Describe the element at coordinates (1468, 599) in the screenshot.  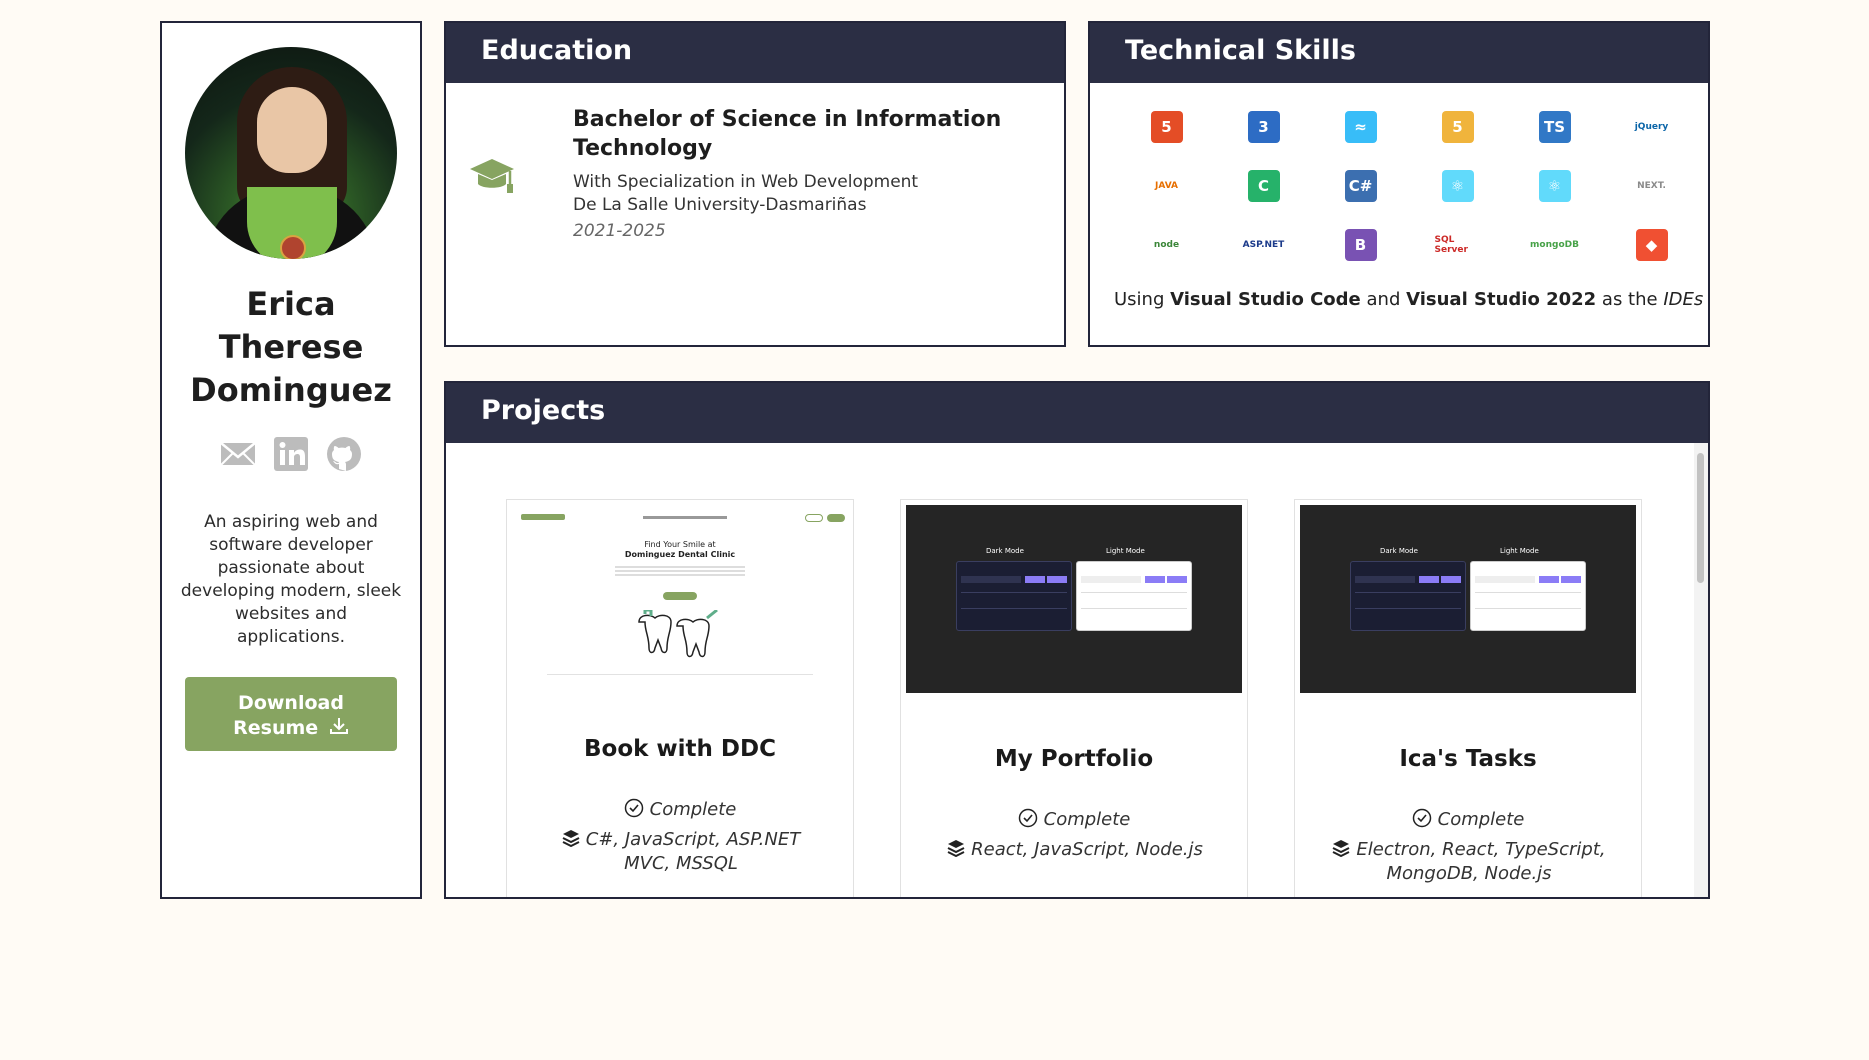
I see `project-thumbnail-icas-tasks: Dark Mode Light Mode` at that location.